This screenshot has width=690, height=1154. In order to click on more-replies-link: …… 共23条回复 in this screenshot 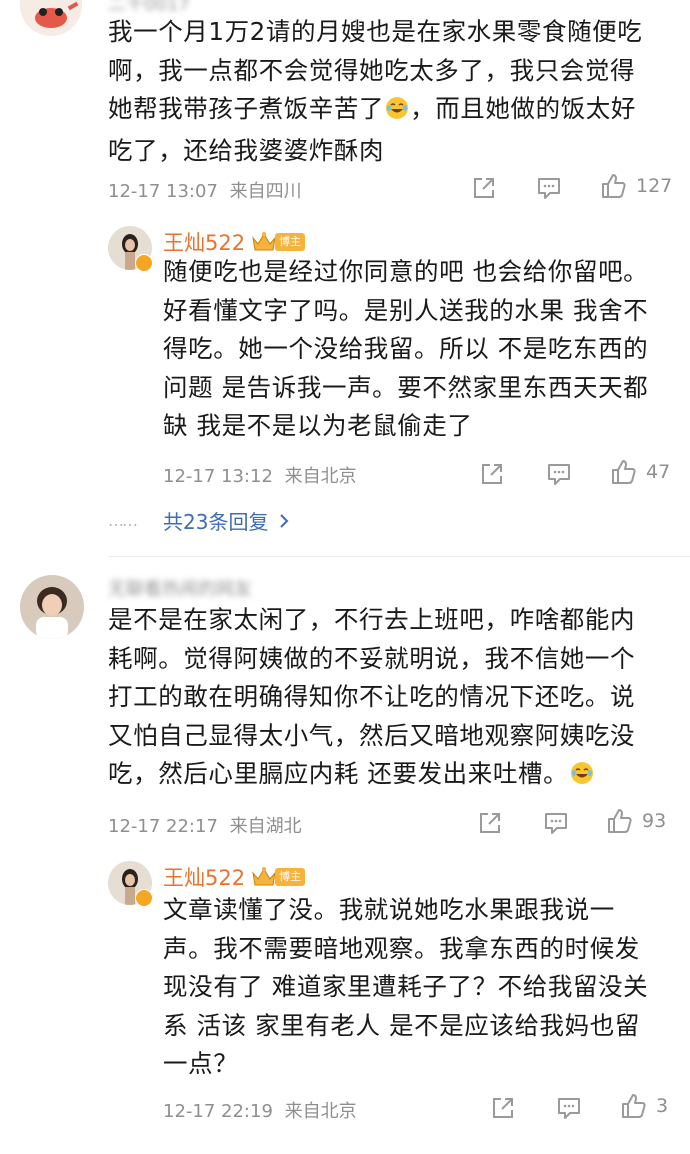, I will do `click(200, 520)`.